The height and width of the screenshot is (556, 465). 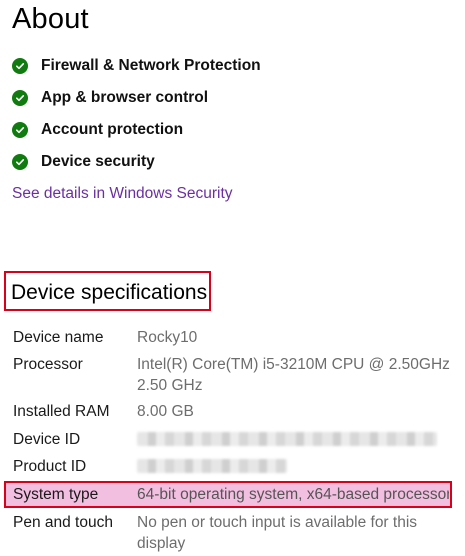 I want to click on redacted-product-id, so click(x=212, y=466).